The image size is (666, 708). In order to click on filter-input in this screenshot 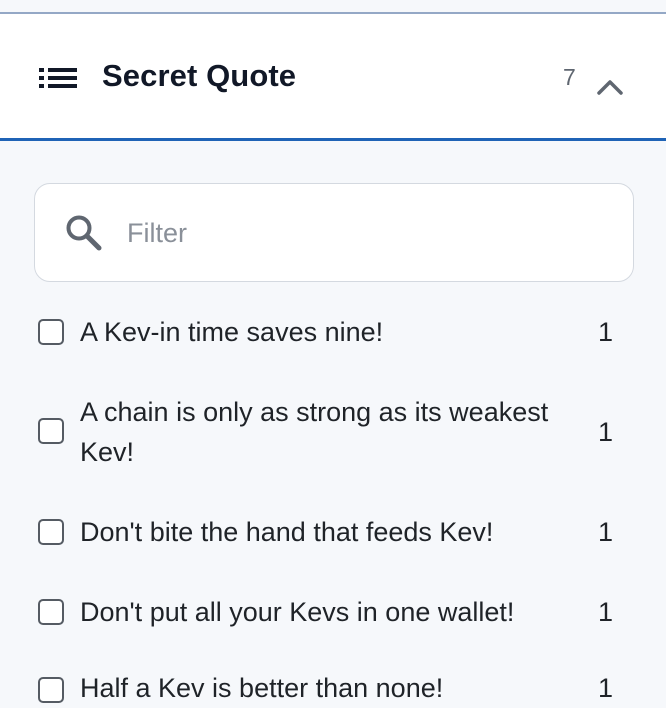, I will do `click(362, 233)`.